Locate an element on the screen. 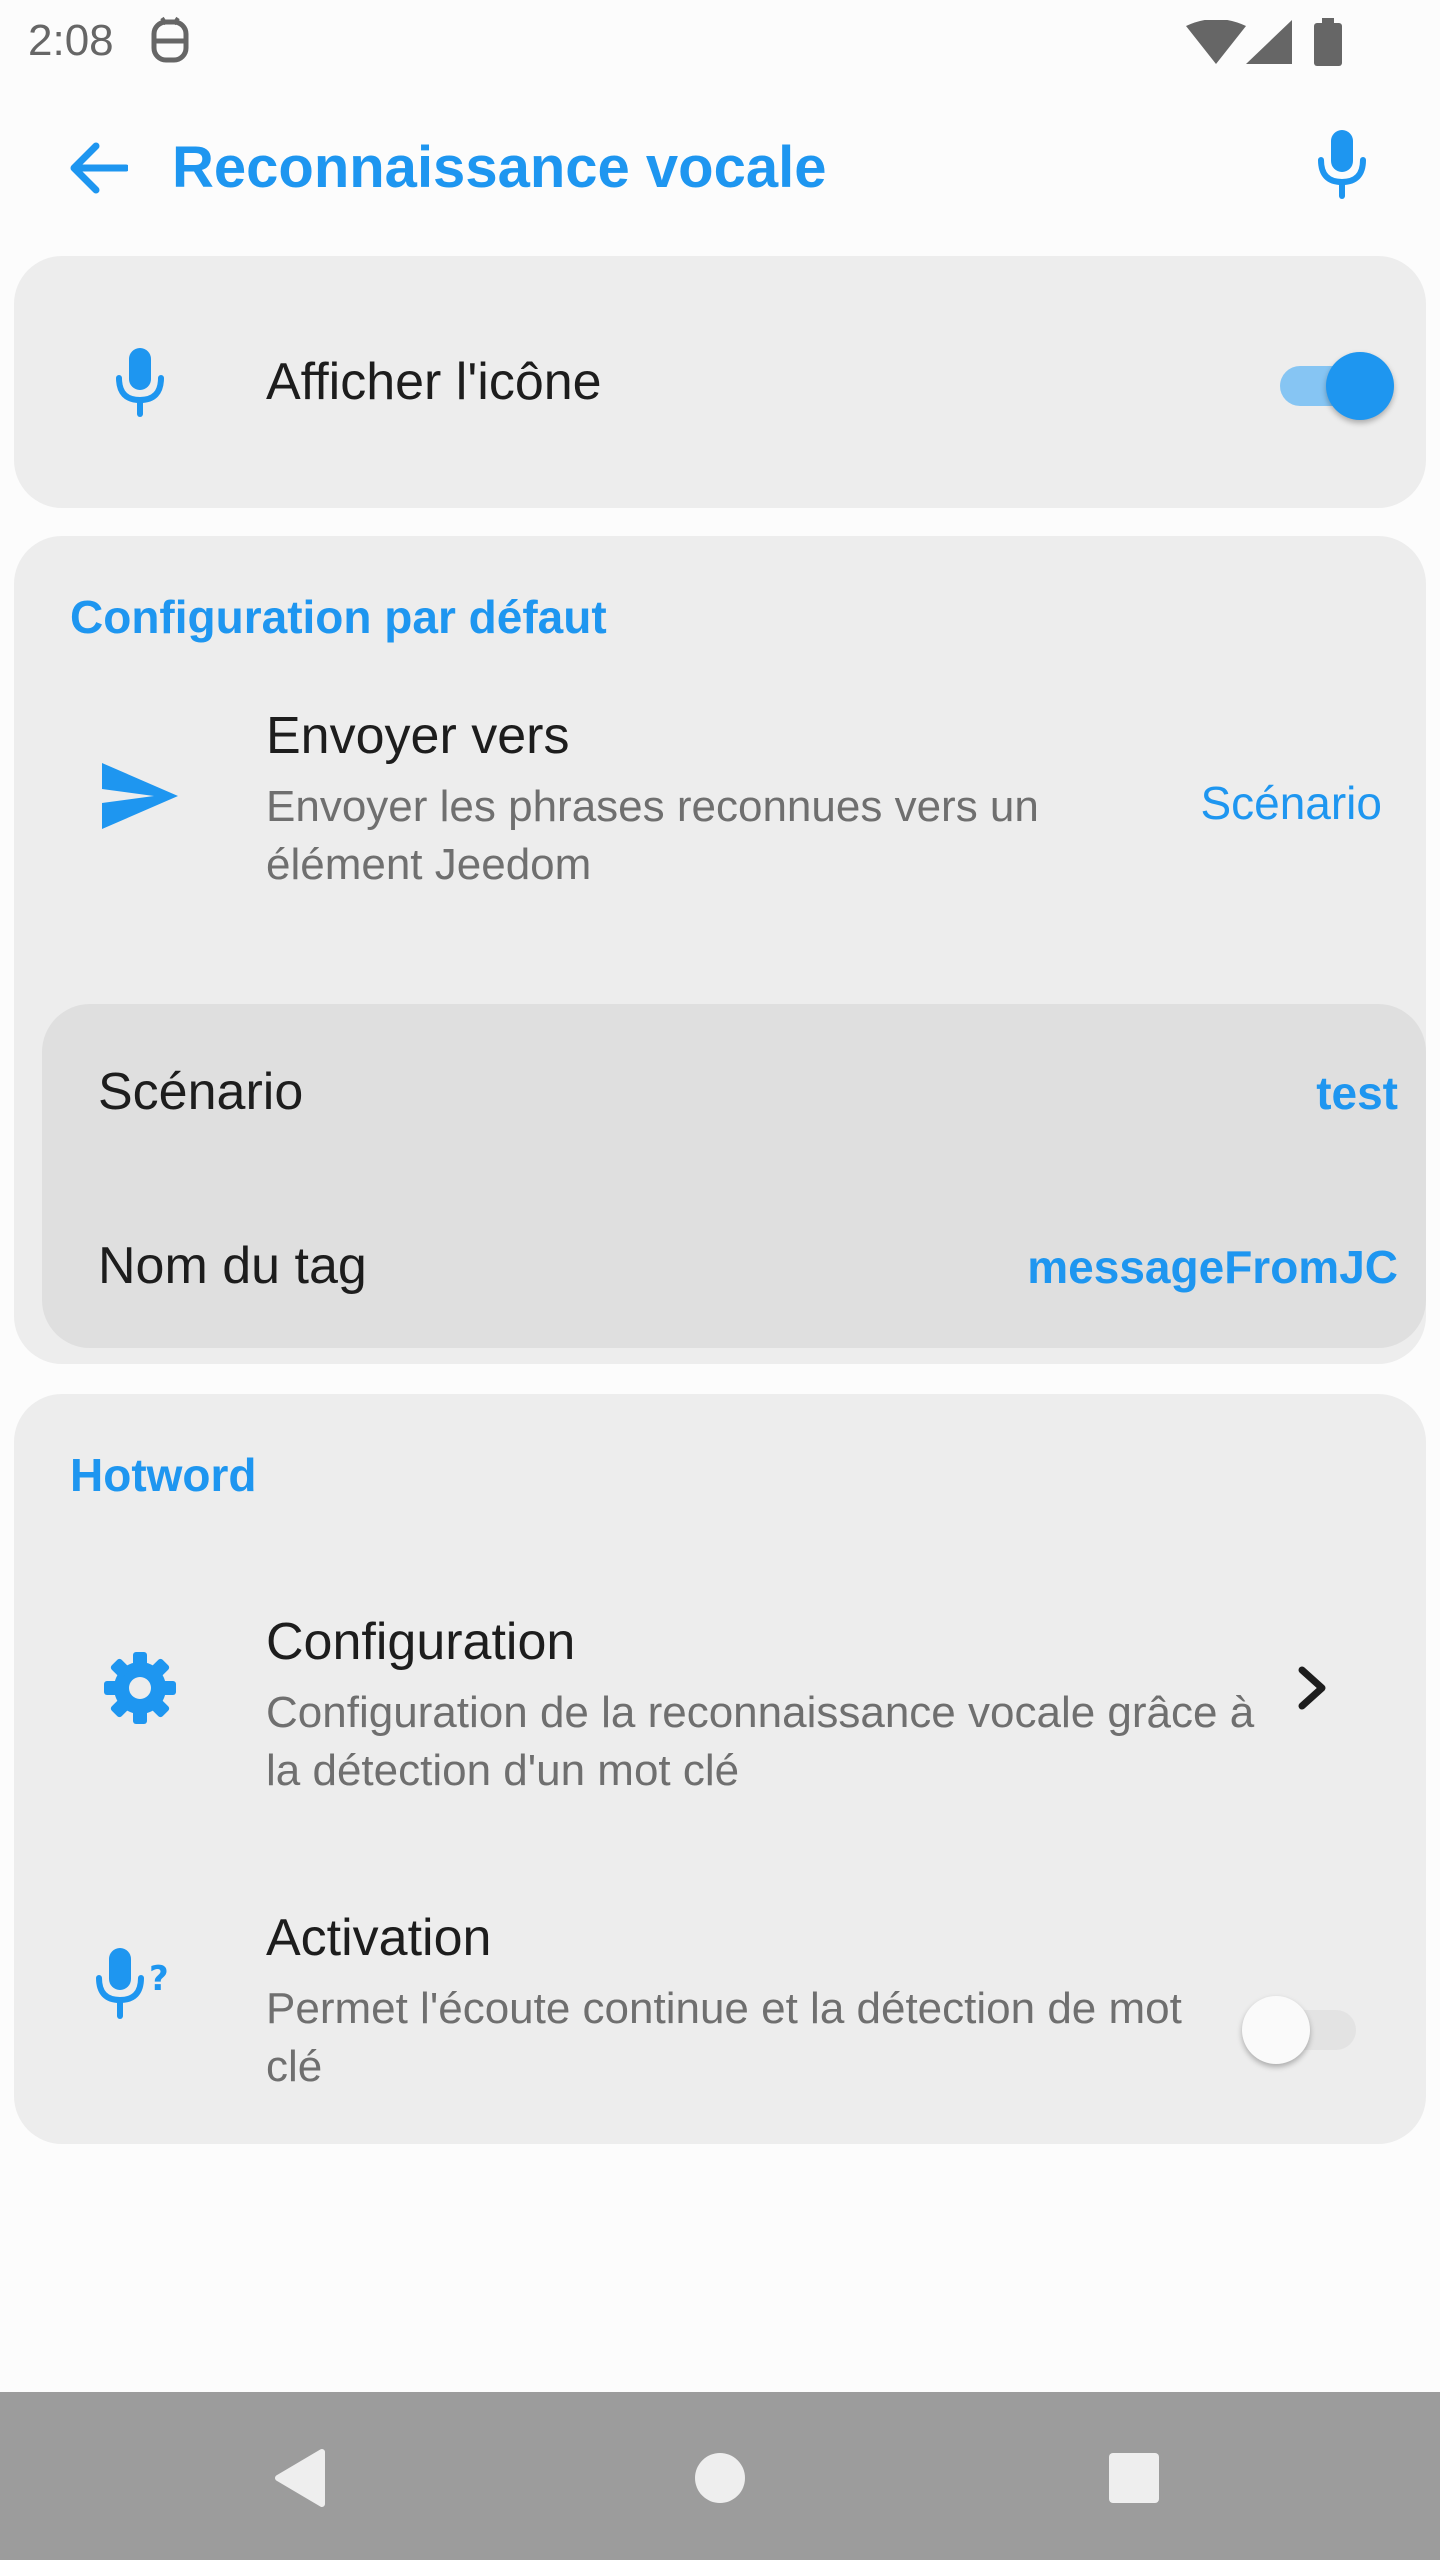 Image resolution: width=1440 pixels, height=2560 pixels. hotword-activation-toggle is located at coordinates (1304, 2026).